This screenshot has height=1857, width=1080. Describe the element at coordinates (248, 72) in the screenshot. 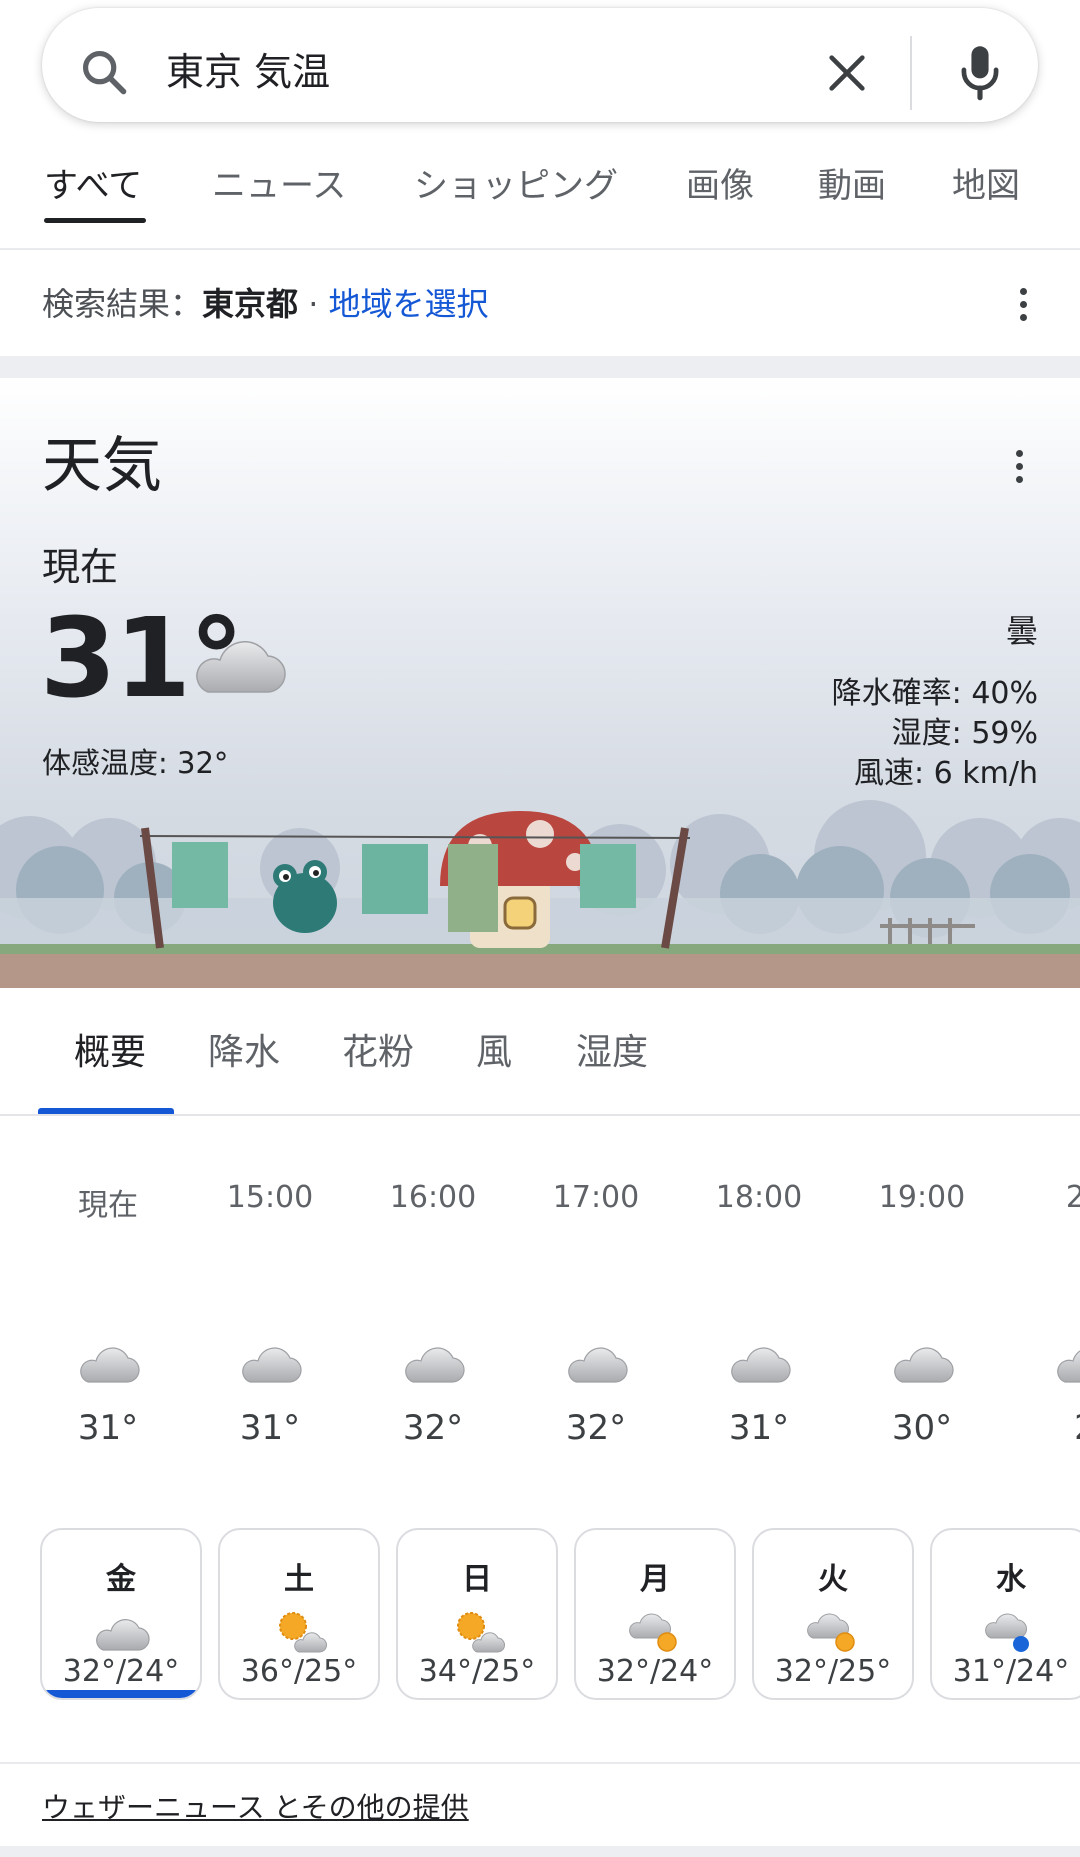

I see `search-input: 東京 気温` at that location.